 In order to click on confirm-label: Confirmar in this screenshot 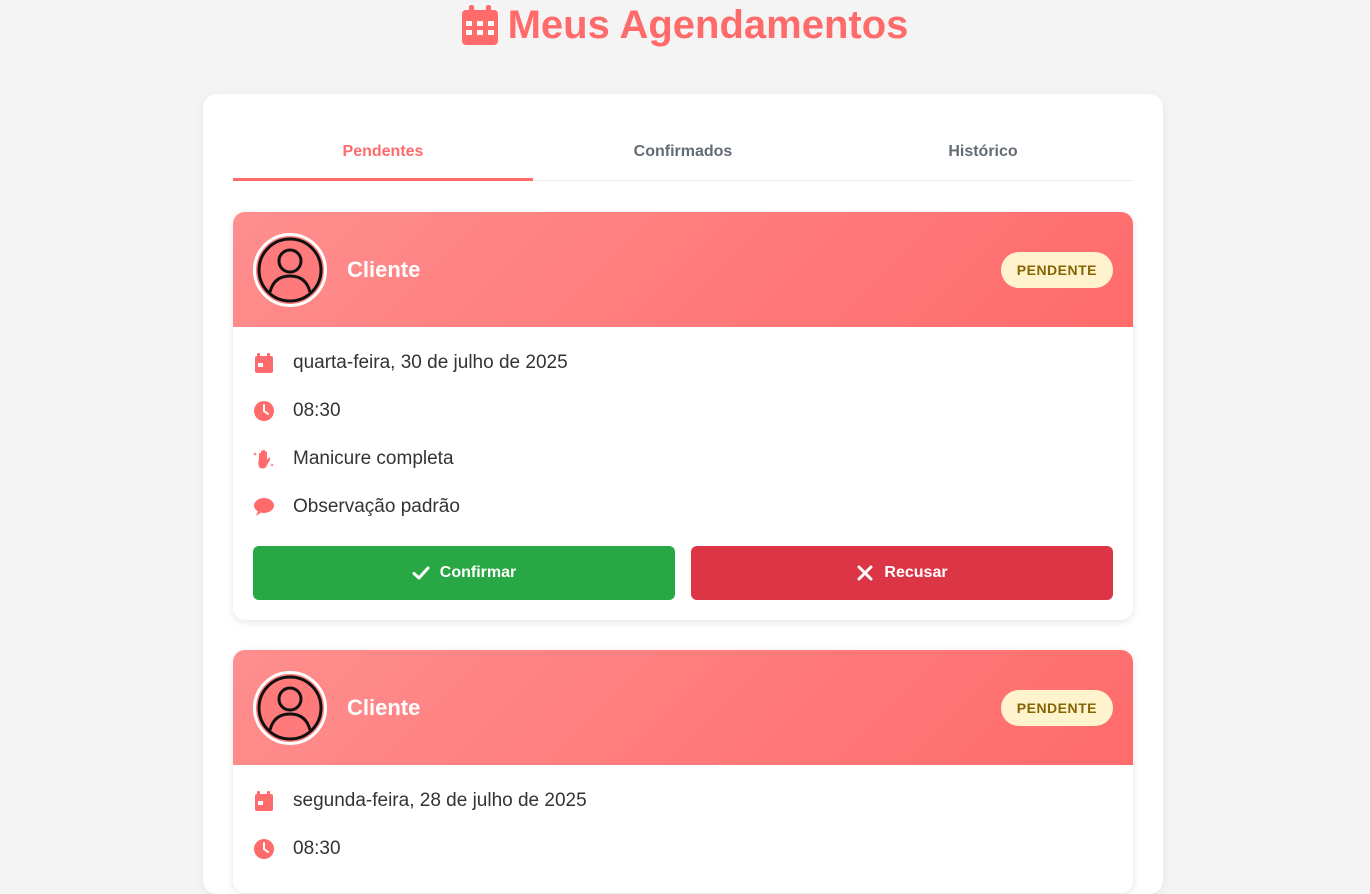, I will do `click(478, 572)`.